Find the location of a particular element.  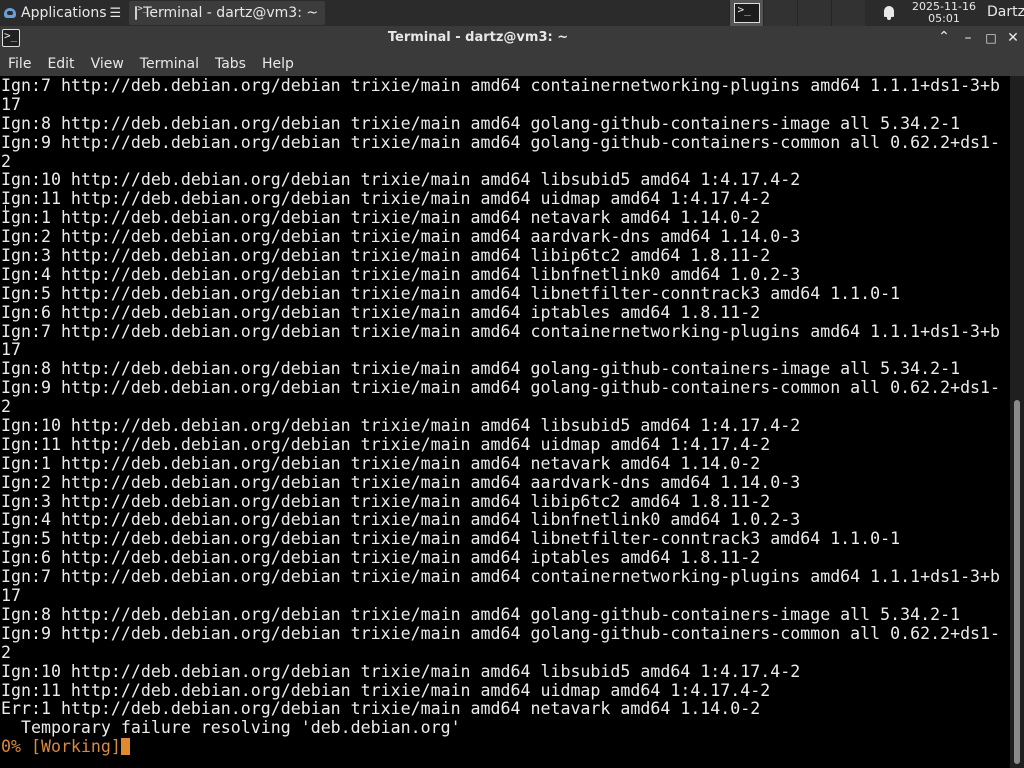

workspace-switcher is located at coordinates (797, 13).